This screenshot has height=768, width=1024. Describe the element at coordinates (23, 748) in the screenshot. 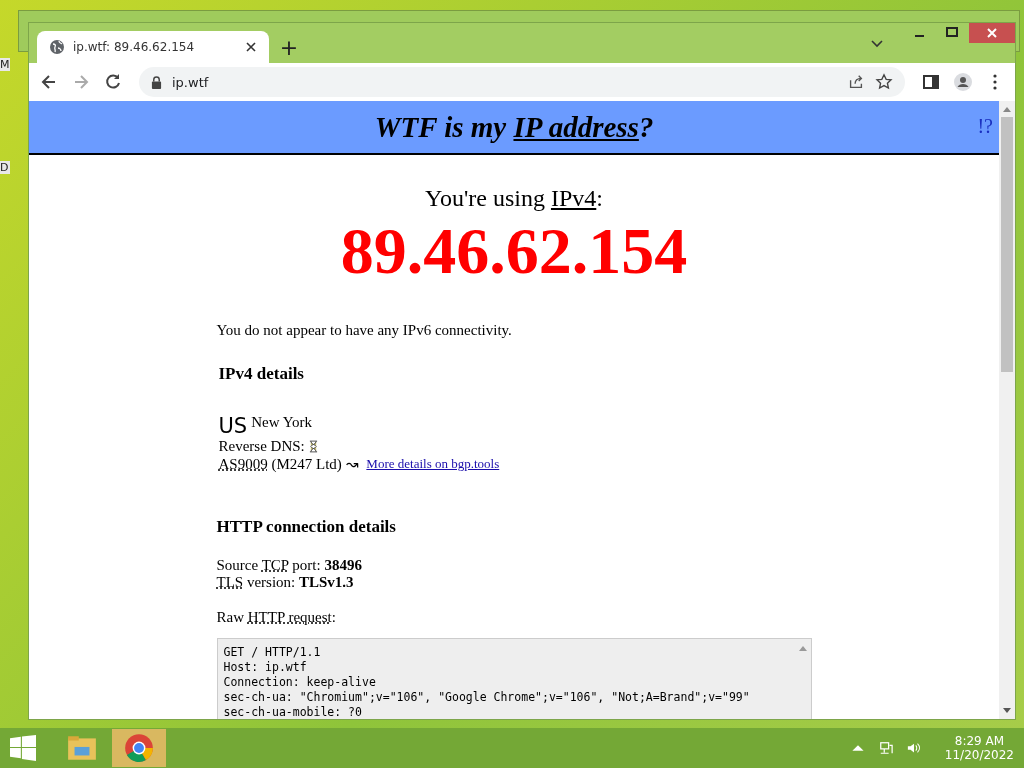

I see `windows-logo-icon` at that location.